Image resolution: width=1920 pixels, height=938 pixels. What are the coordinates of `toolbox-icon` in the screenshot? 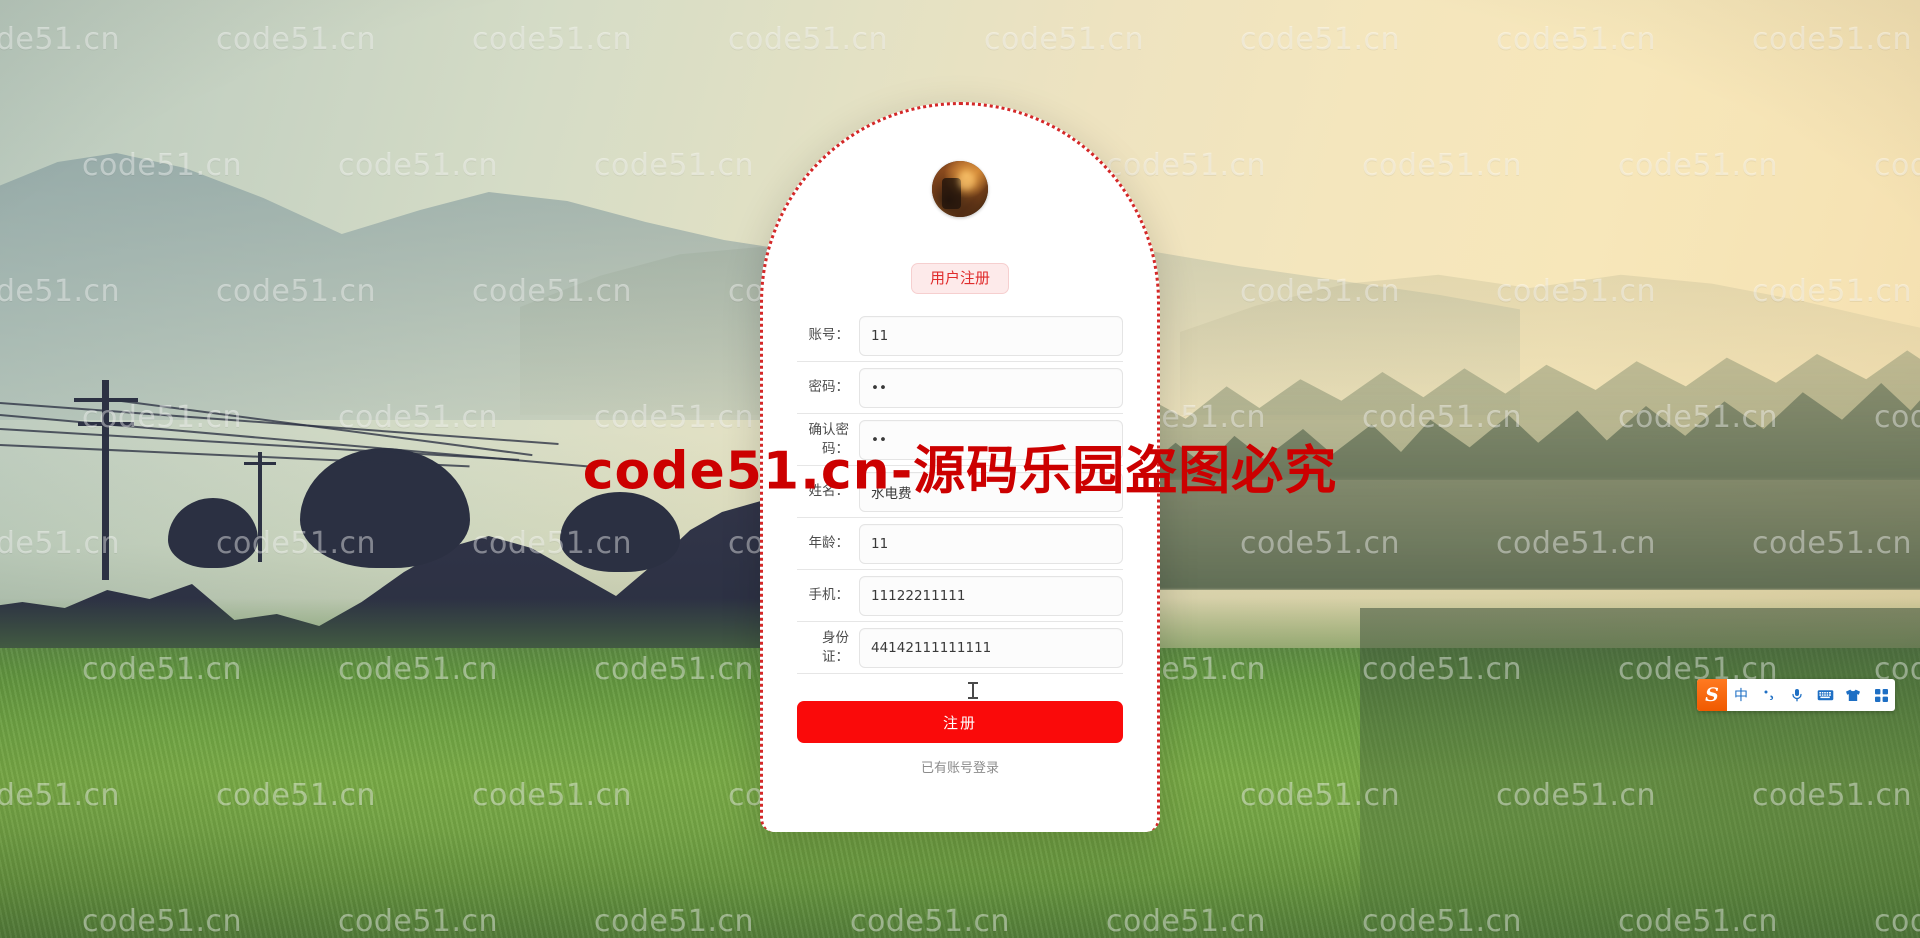 It's located at (1881, 695).